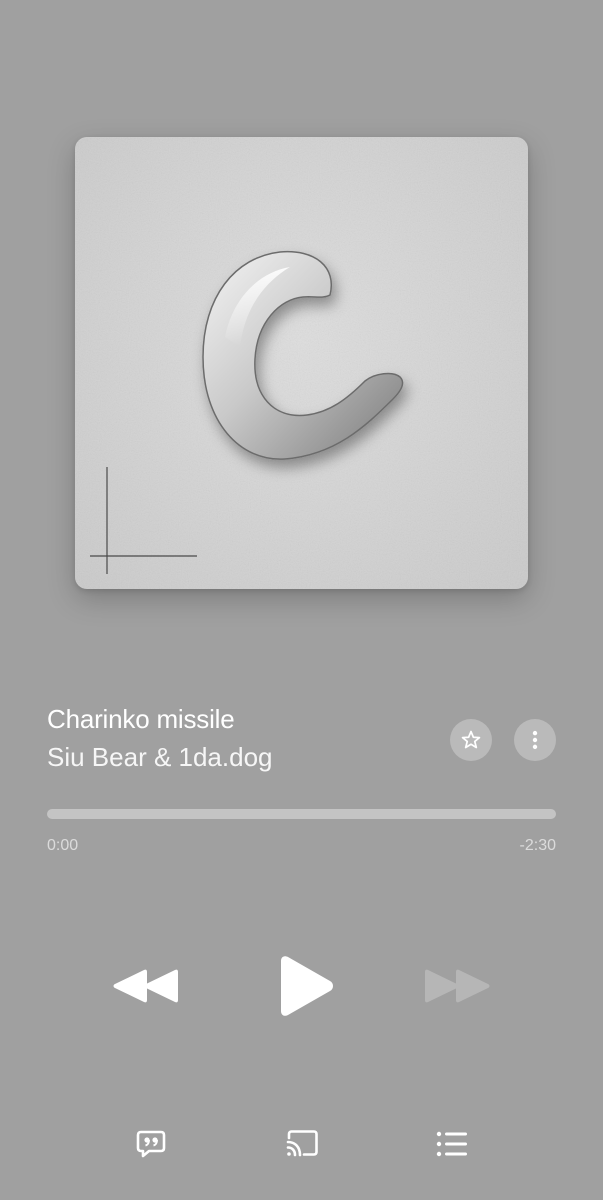 The width and height of the screenshot is (603, 1200). I want to click on remaining-time: -2:30, so click(537, 845).